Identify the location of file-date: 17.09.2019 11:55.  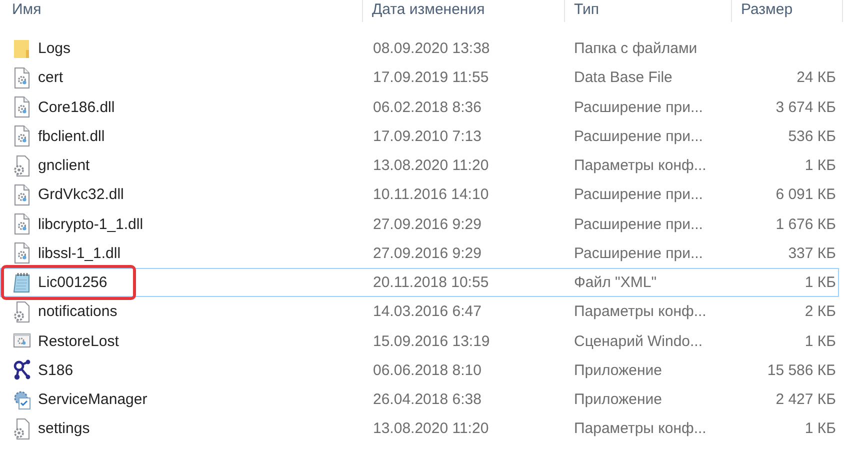
(431, 77).